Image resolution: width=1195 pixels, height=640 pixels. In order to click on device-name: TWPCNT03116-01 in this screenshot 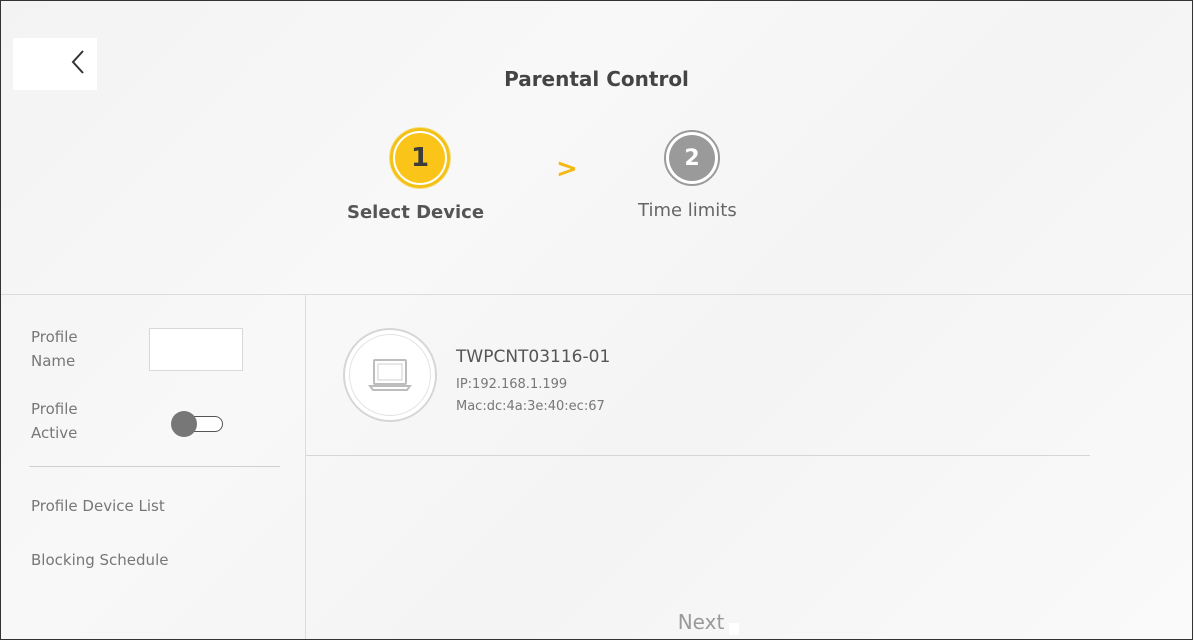, I will do `click(533, 357)`.